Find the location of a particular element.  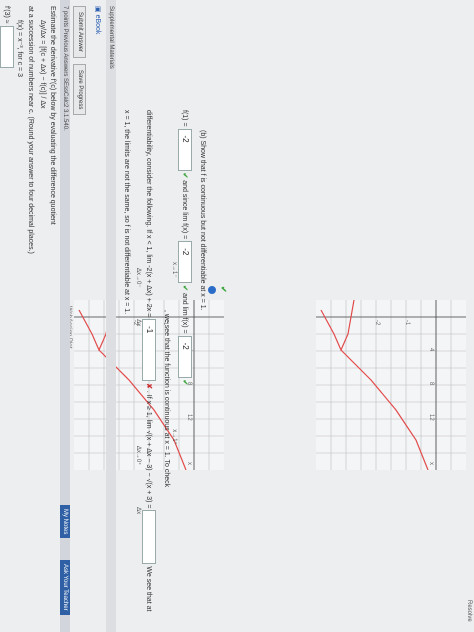

ebook-link: ▣ eBook is located at coordinates (98, 20).